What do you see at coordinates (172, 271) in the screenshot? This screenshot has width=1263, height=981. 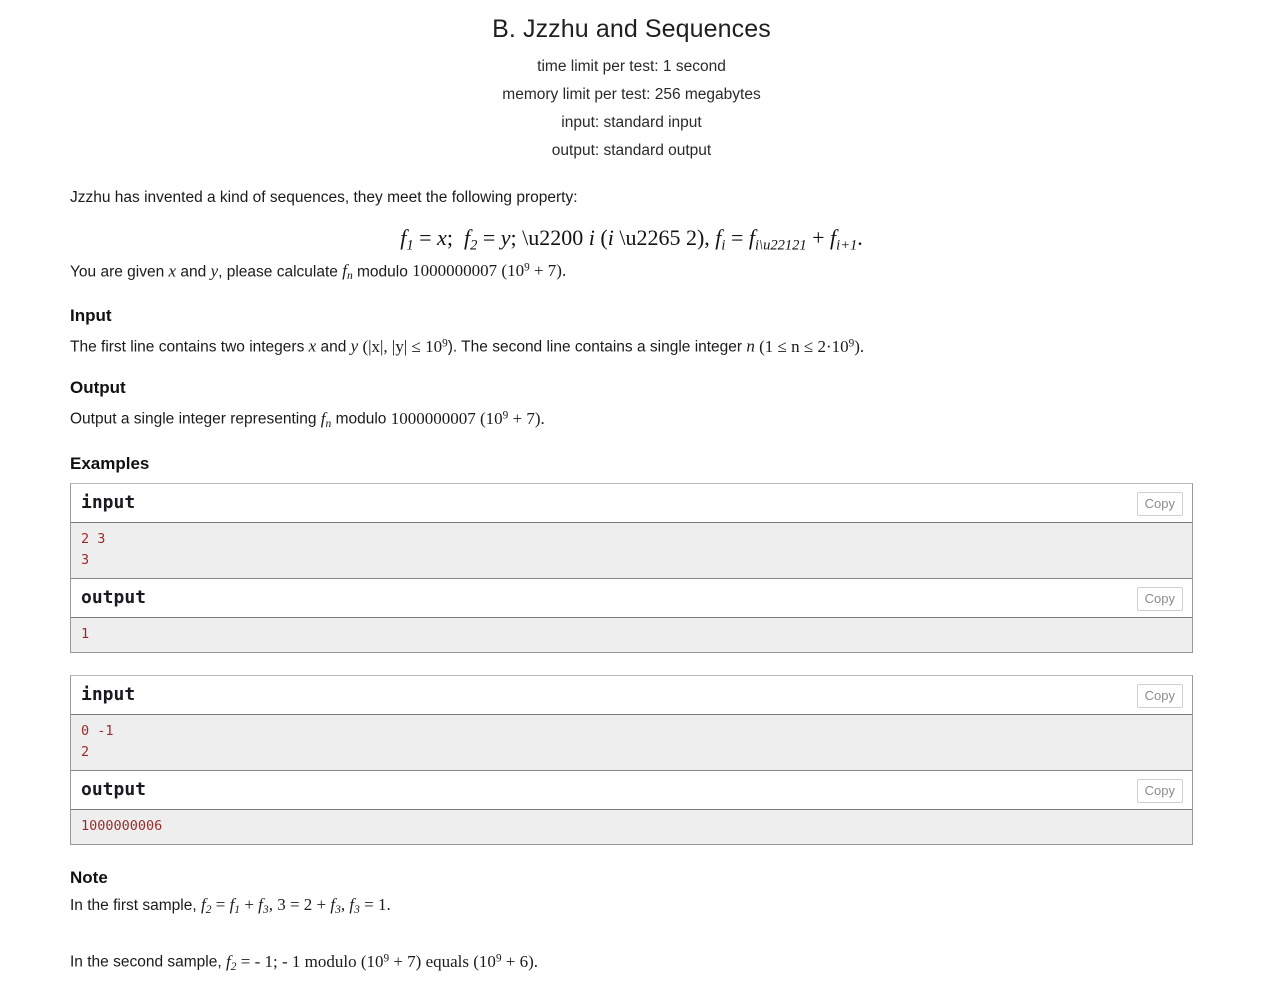 I see `given-var-x: x` at bounding box center [172, 271].